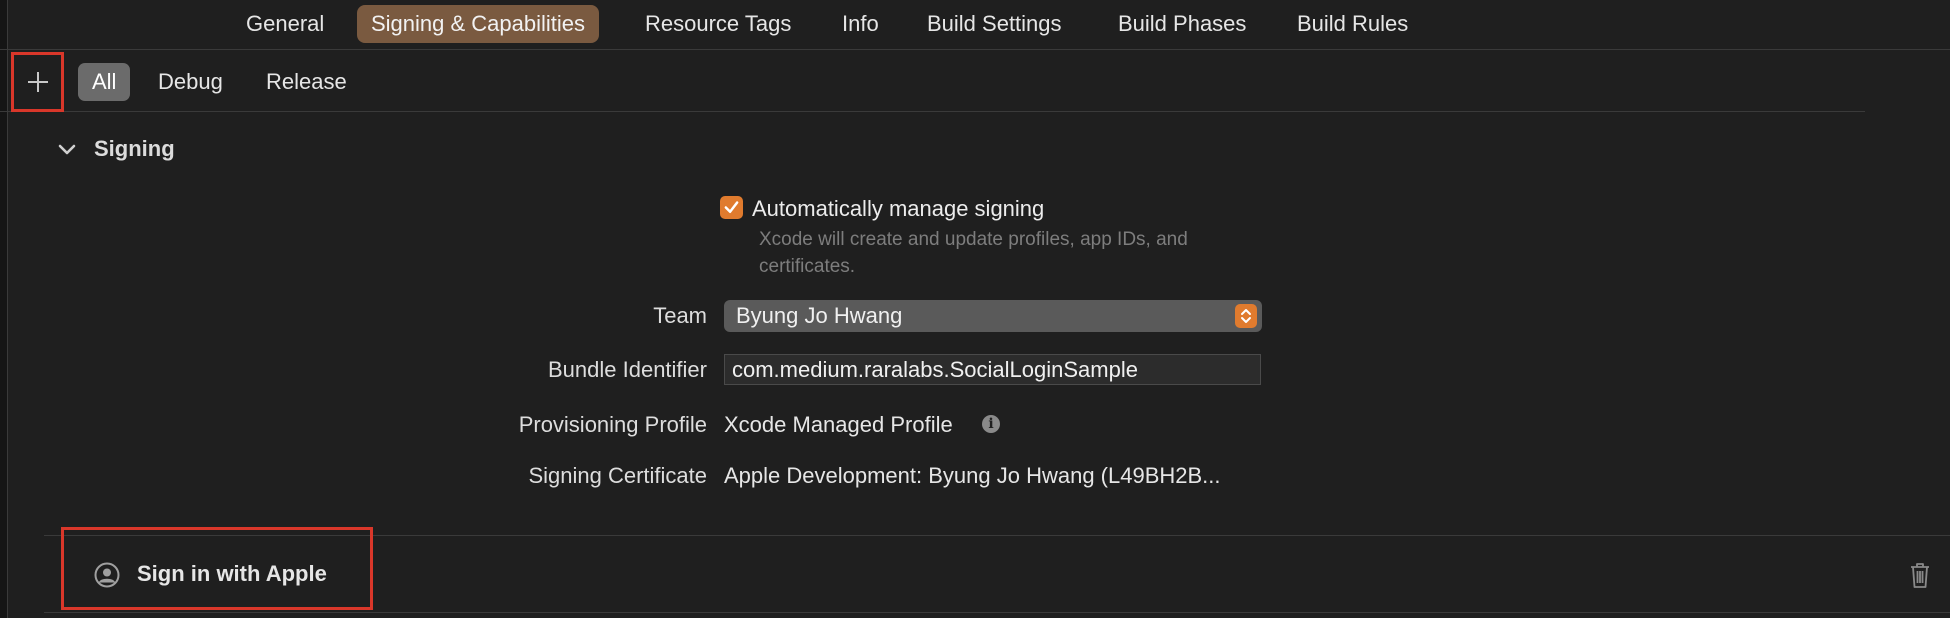 The image size is (1950, 618). Describe the element at coordinates (232, 573) in the screenshot. I see `capability-title: Sign in with Apple` at that location.